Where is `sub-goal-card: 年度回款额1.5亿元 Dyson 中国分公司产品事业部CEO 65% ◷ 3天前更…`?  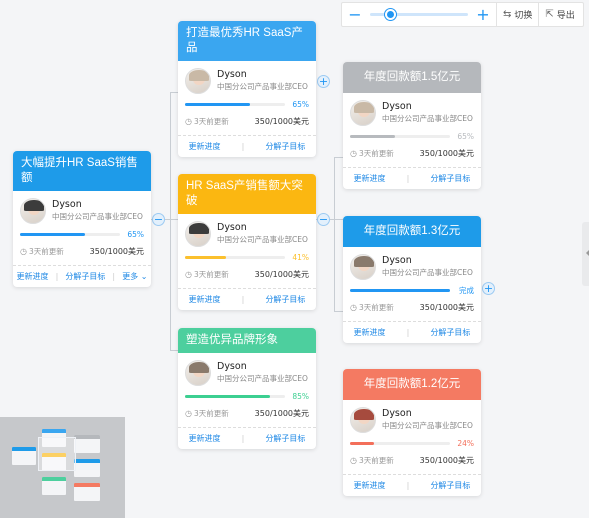 sub-goal-card: 年度回款额1.5亿元 Dyson 中国分公司产品事业部CEO 65% ◷ 3天前更… is located at coordinates (412, 125).